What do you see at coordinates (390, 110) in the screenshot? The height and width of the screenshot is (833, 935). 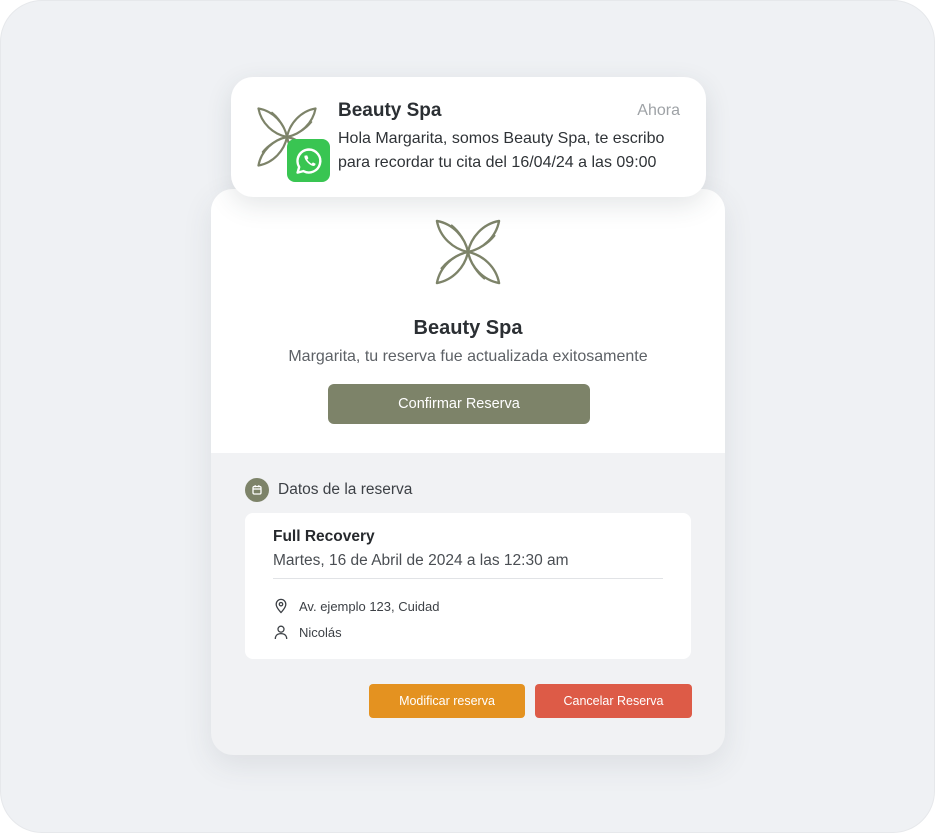 I see `notification-title: Beauty Spa` at bounding box center [390, 110].